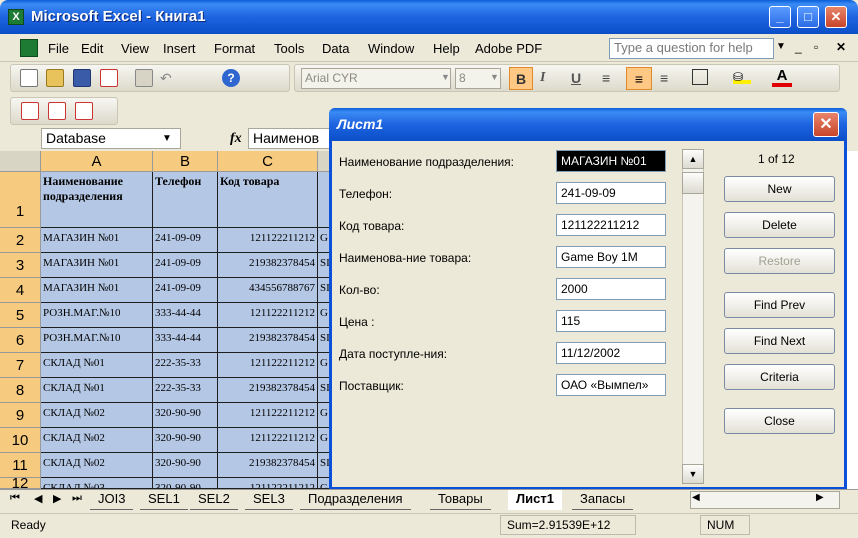  What do you see at coordinates (355, 500) in the screenshot?
I see `sheet-tab: Подразделения` at bounding box center [355, 500].